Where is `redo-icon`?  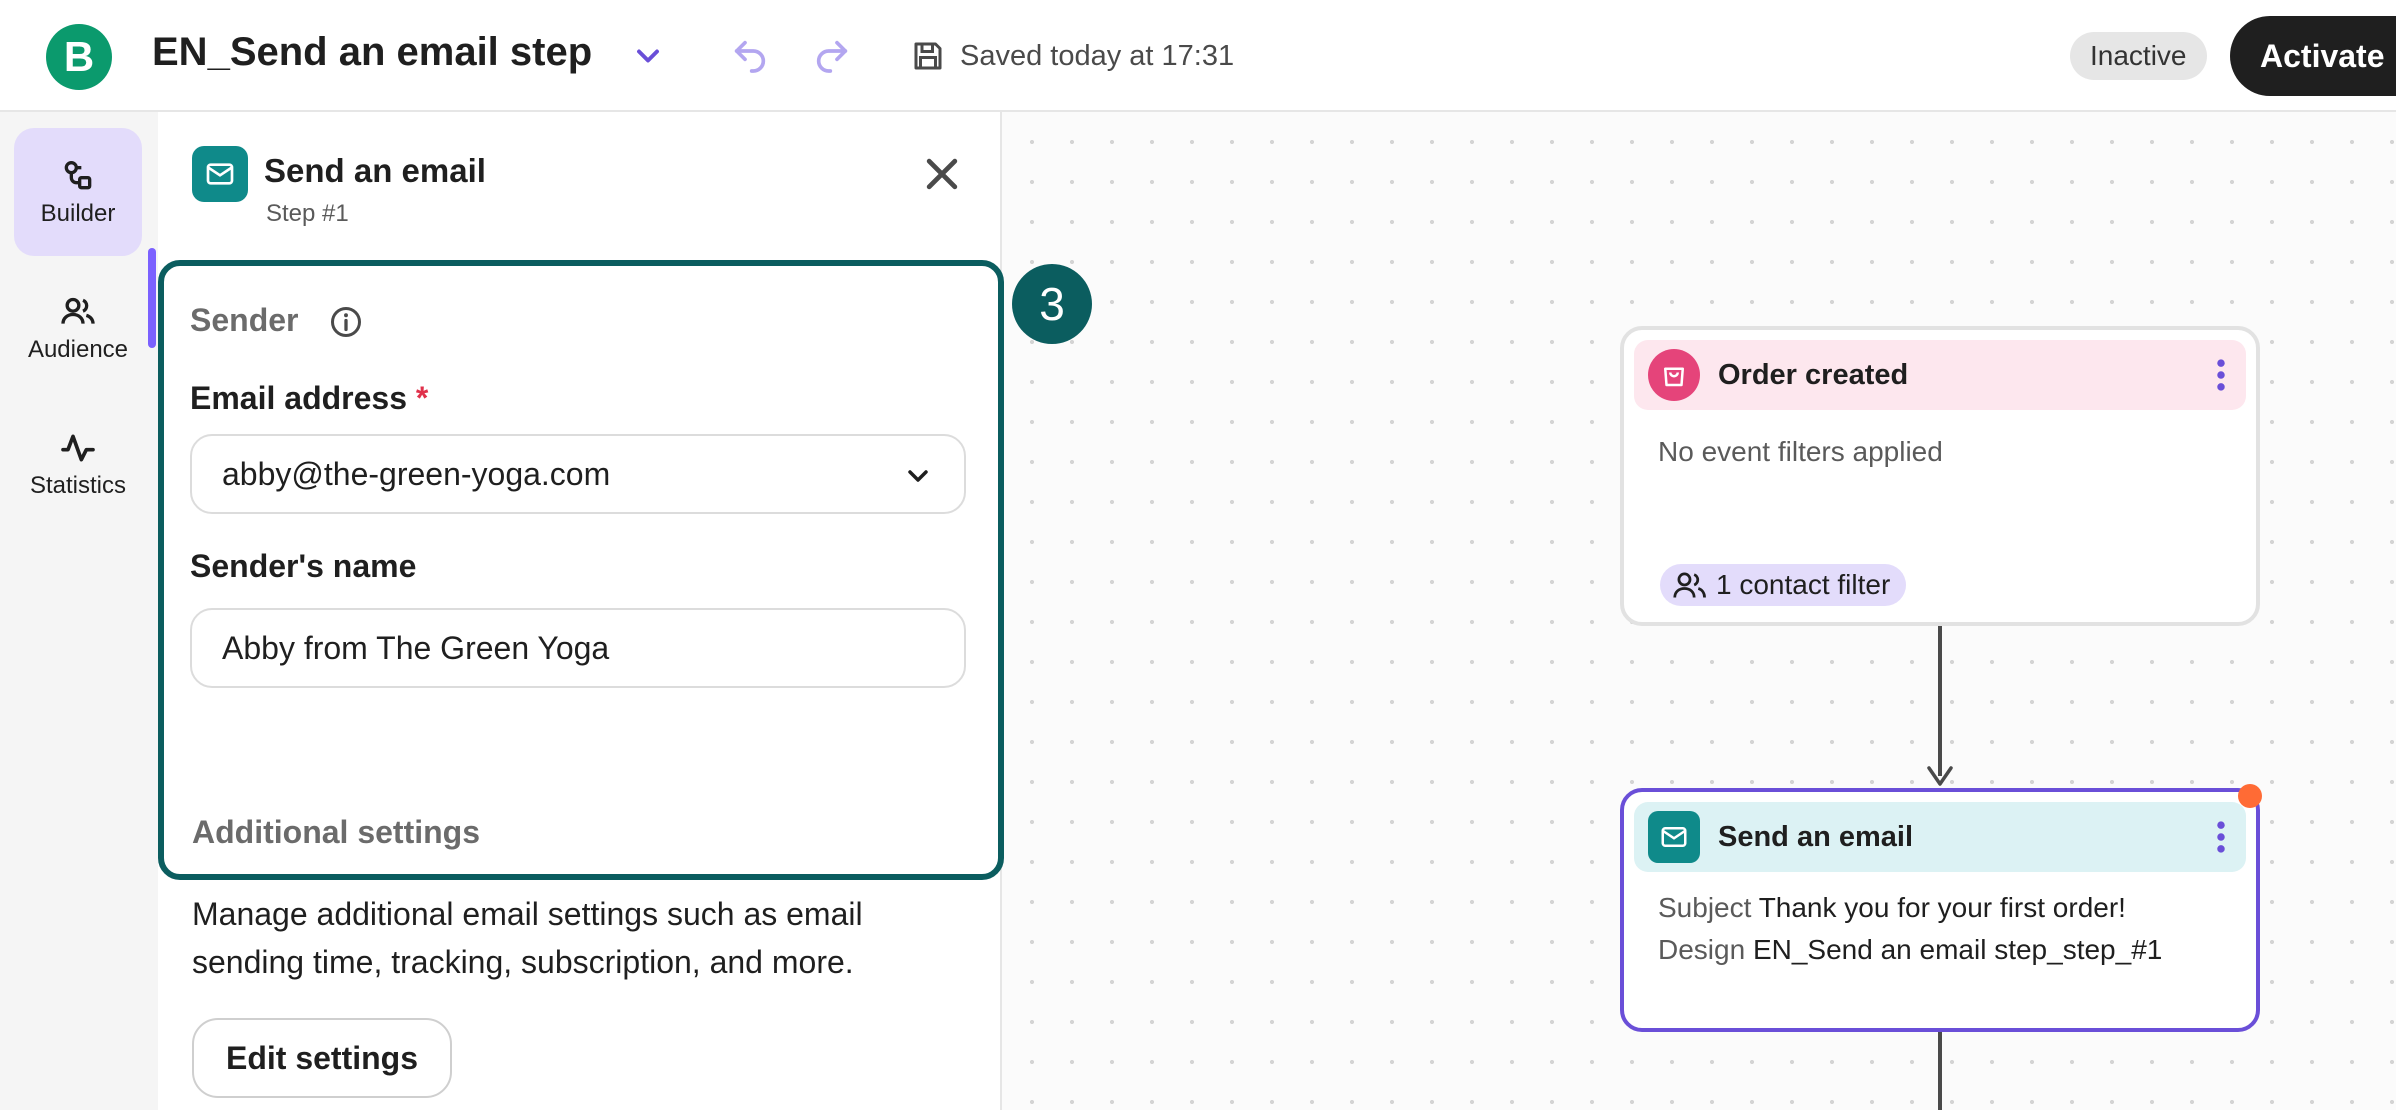 redo-icon is located at coordinates (832, 56).